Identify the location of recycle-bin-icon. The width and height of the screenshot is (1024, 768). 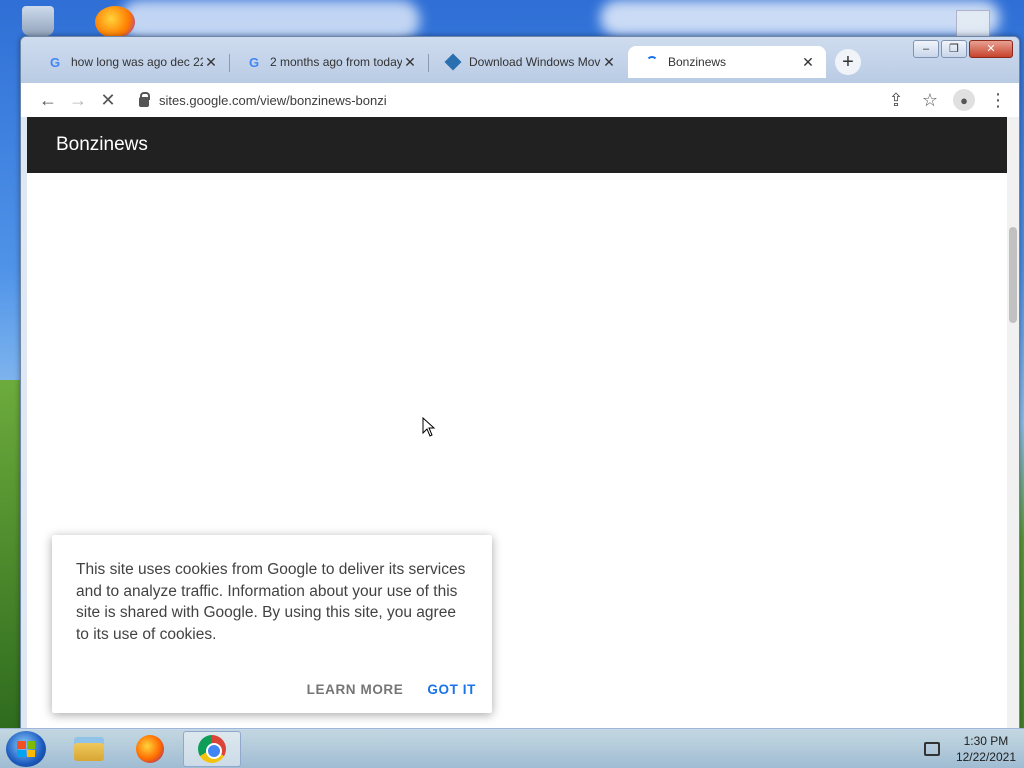
(38, 21).